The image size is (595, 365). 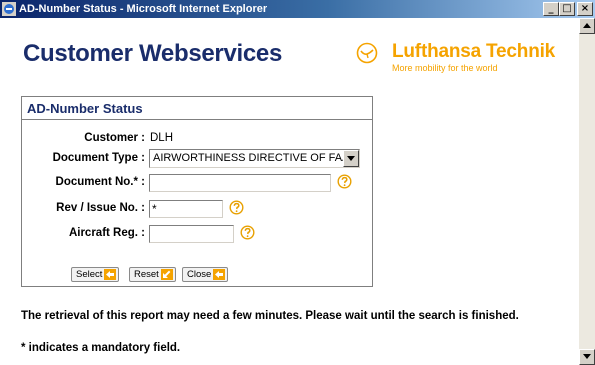 What do you see at coordinates (166, 274) in the screenshot?
I see `arrow-down-left-icon` at bounding box center [166, 274].